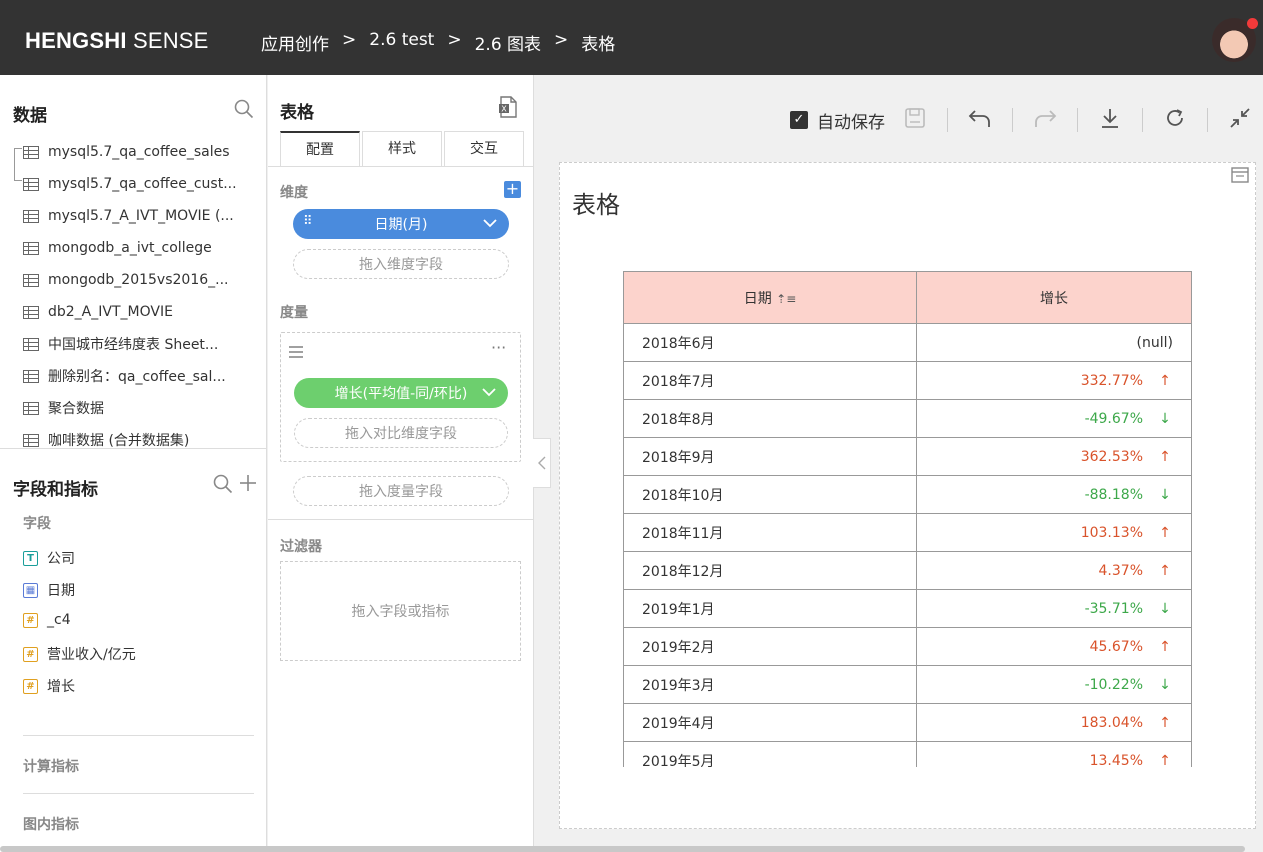 The width and height of the screenshot is (1263, 852). I want to click on column-header-date: 日期 ⇡≡, so click(770, 297).